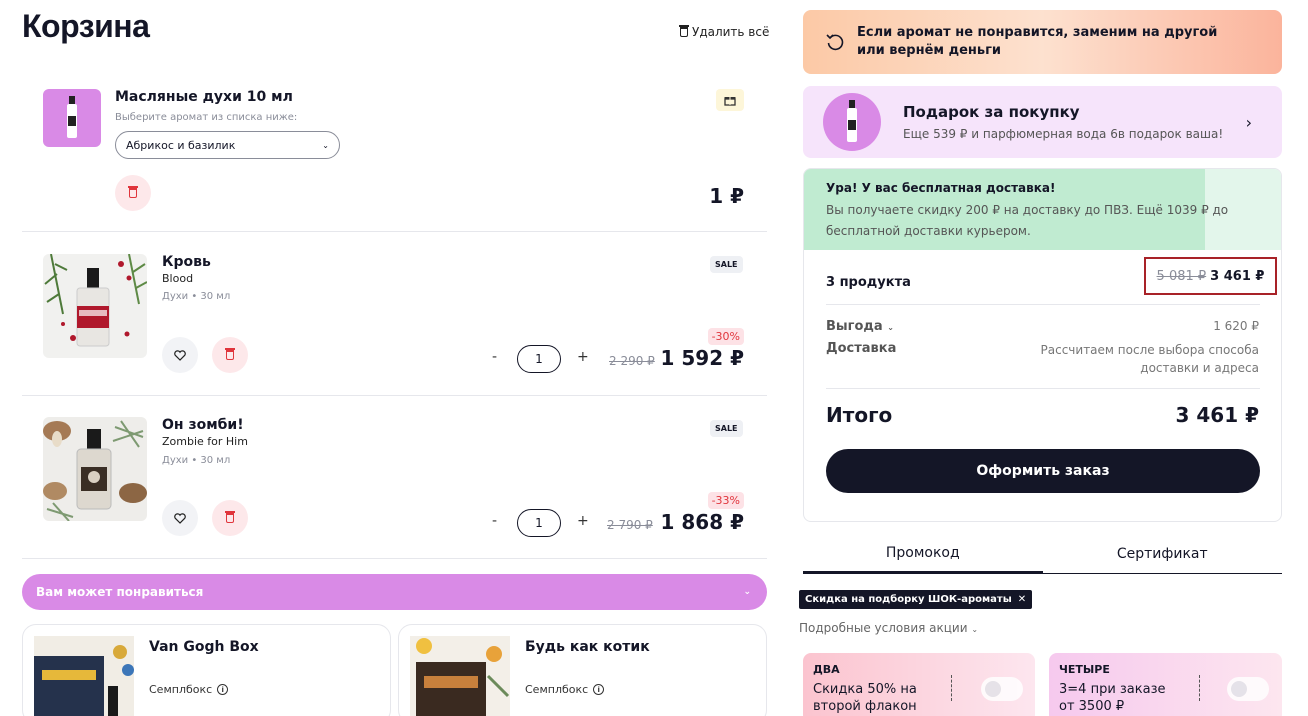 The height and width of the screenshot is (716, 1308). I want to click on discount-badge: -30%, so click(725, 336).